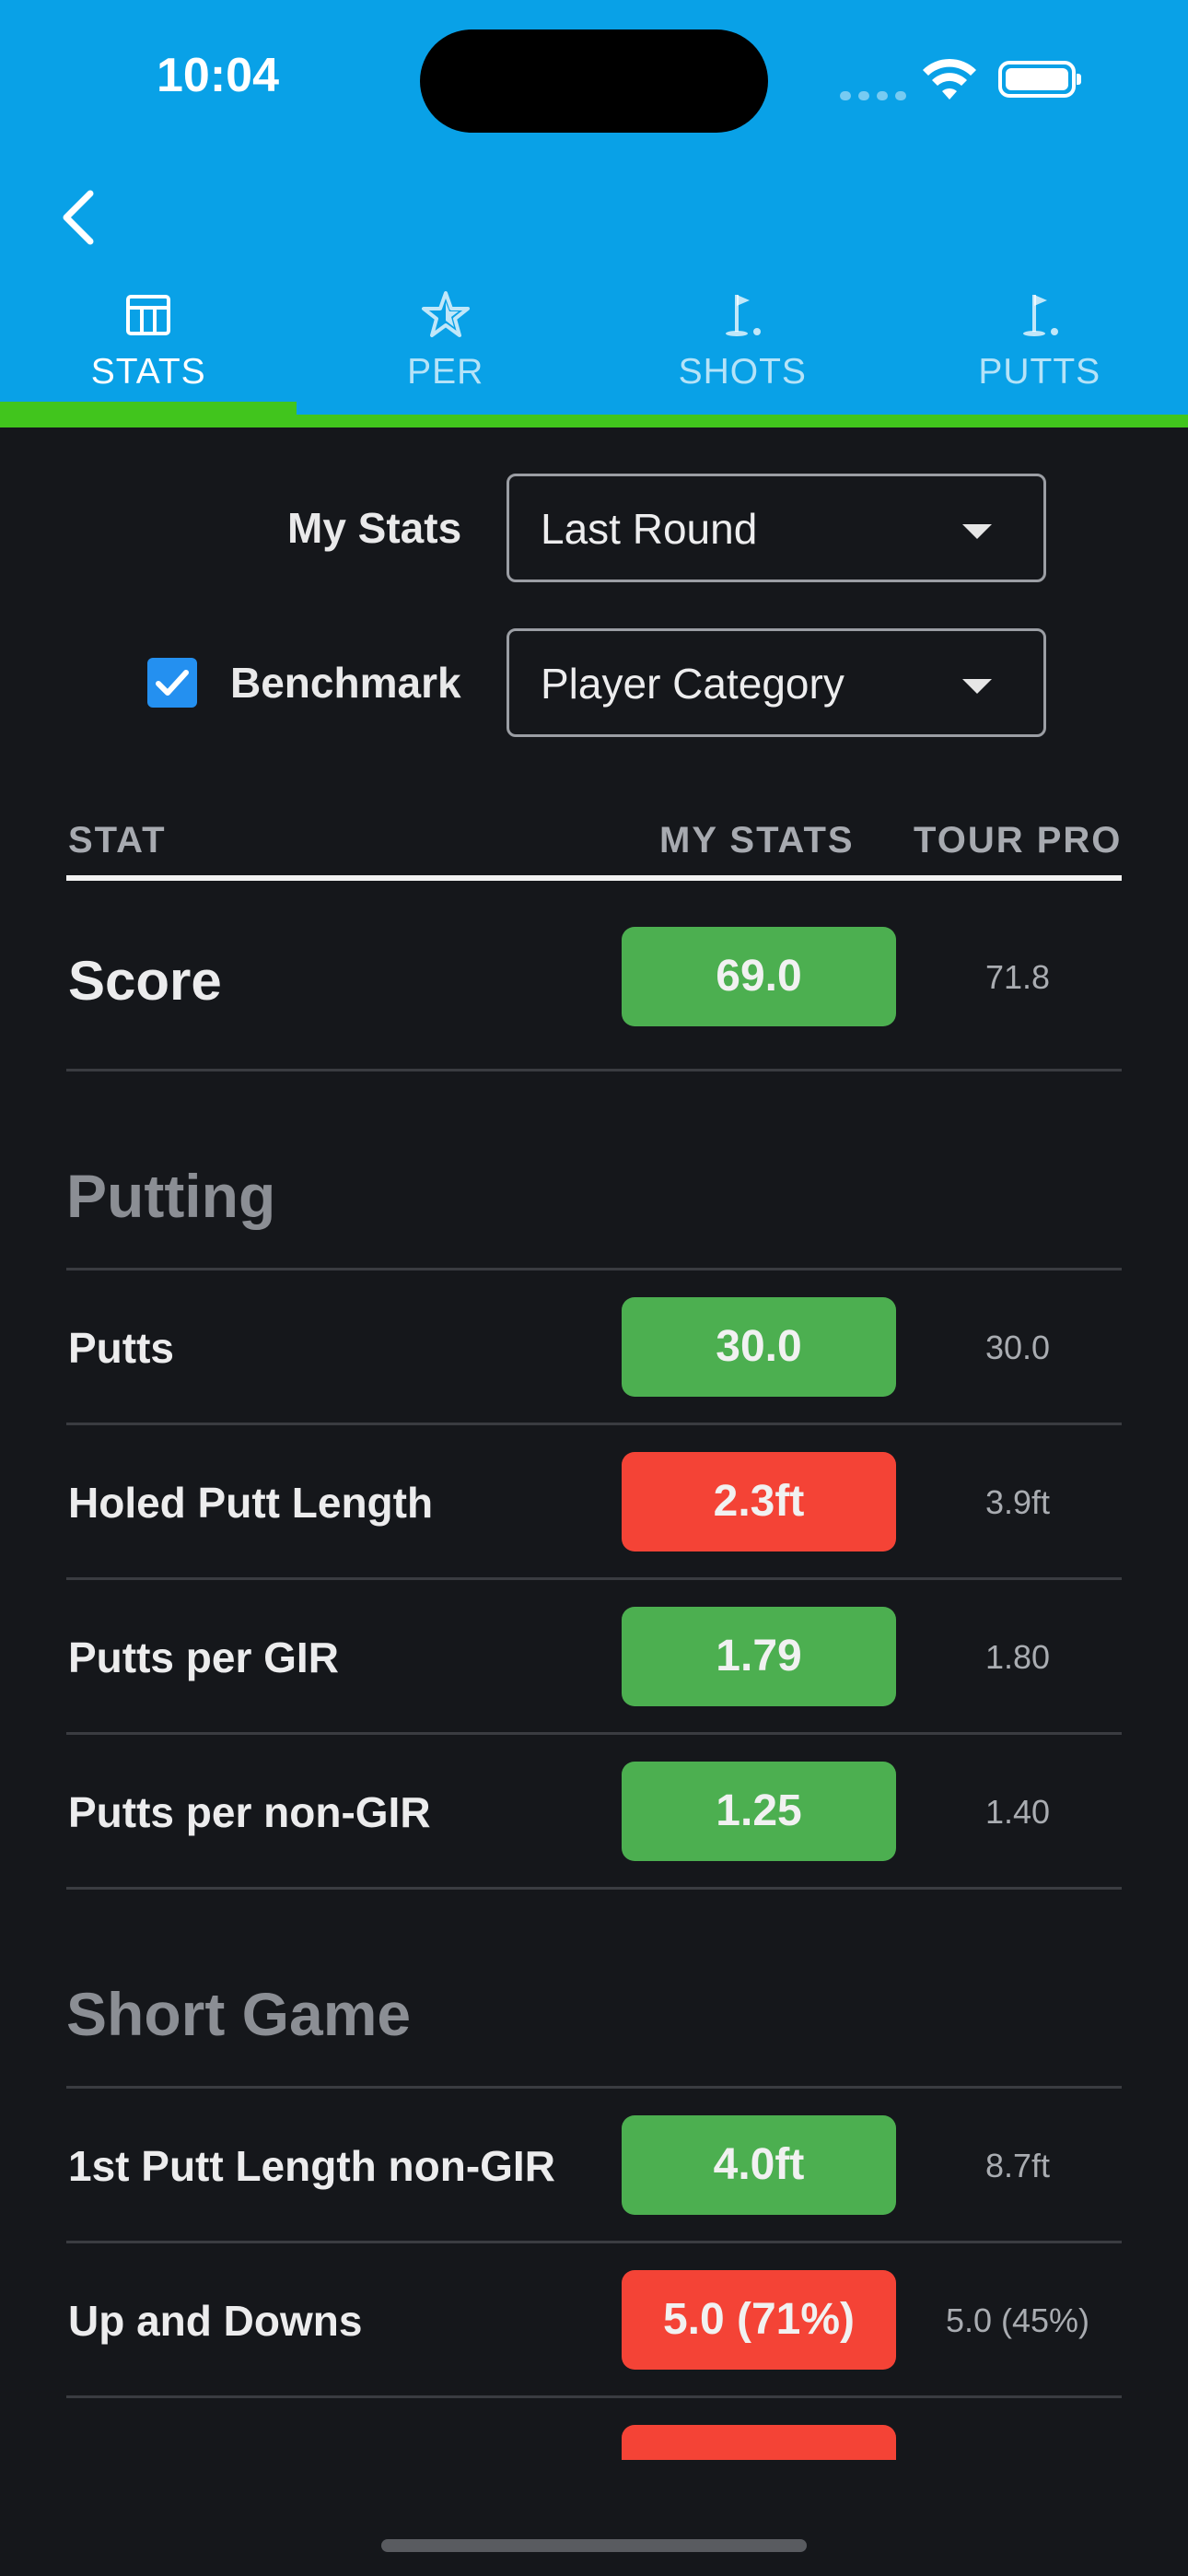  What do you see at coordinates (121, 1348) in the screenshot?
I see `stat-label: Putts` at bounding box center [121, 1348].